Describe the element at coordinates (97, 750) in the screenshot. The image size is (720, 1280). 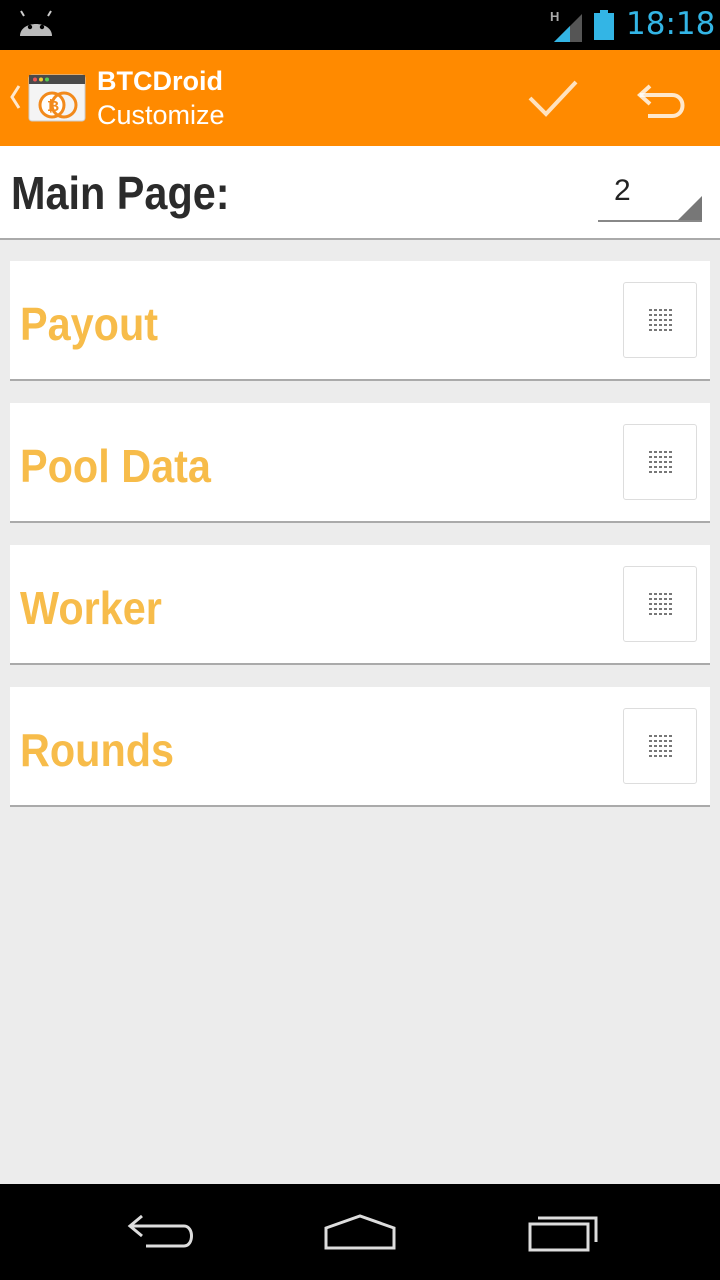
I see `section-label: Rounds` at that location.